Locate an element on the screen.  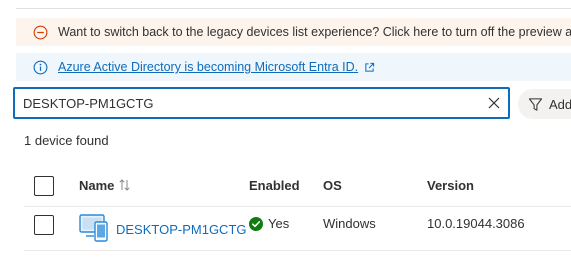
top-divider is located at coordinates (293, 4).